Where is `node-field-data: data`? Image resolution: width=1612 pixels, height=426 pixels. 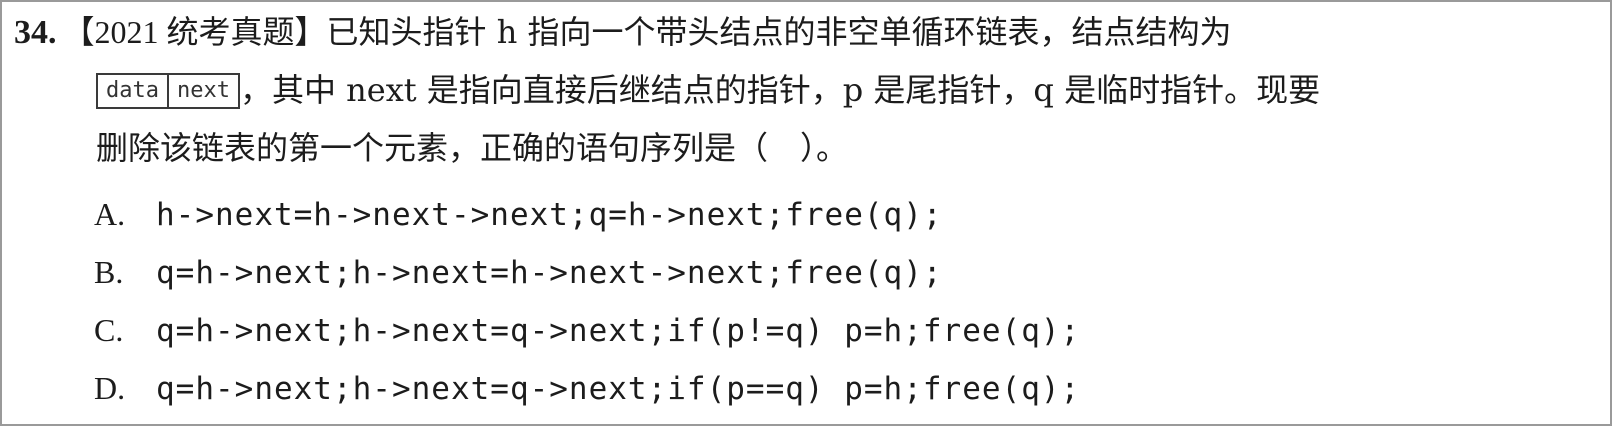 node-field-data: data is located at coordinates (133, 90).